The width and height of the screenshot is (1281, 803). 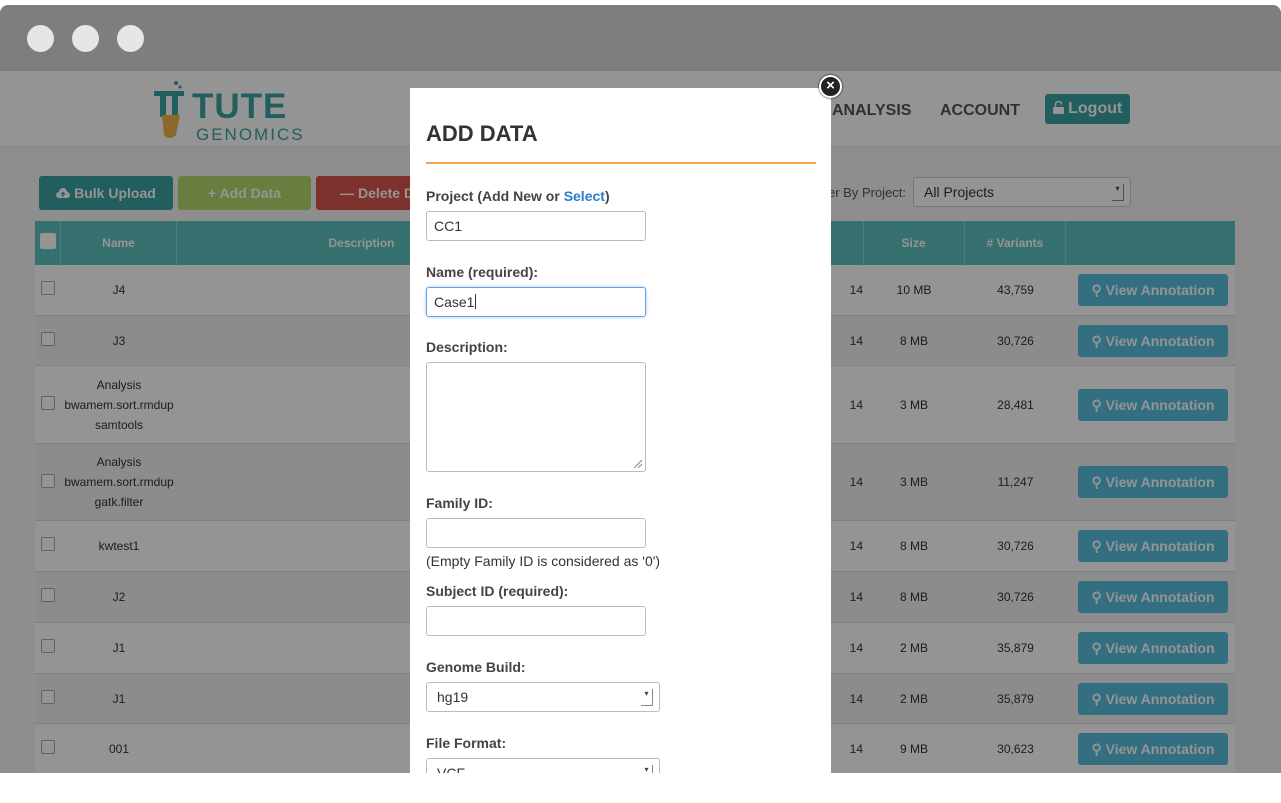 What do you see at coordinates (476, 667) in the screenshot?
I see `genome-build-label: Genome Build:` at bounding box center [476, 667].